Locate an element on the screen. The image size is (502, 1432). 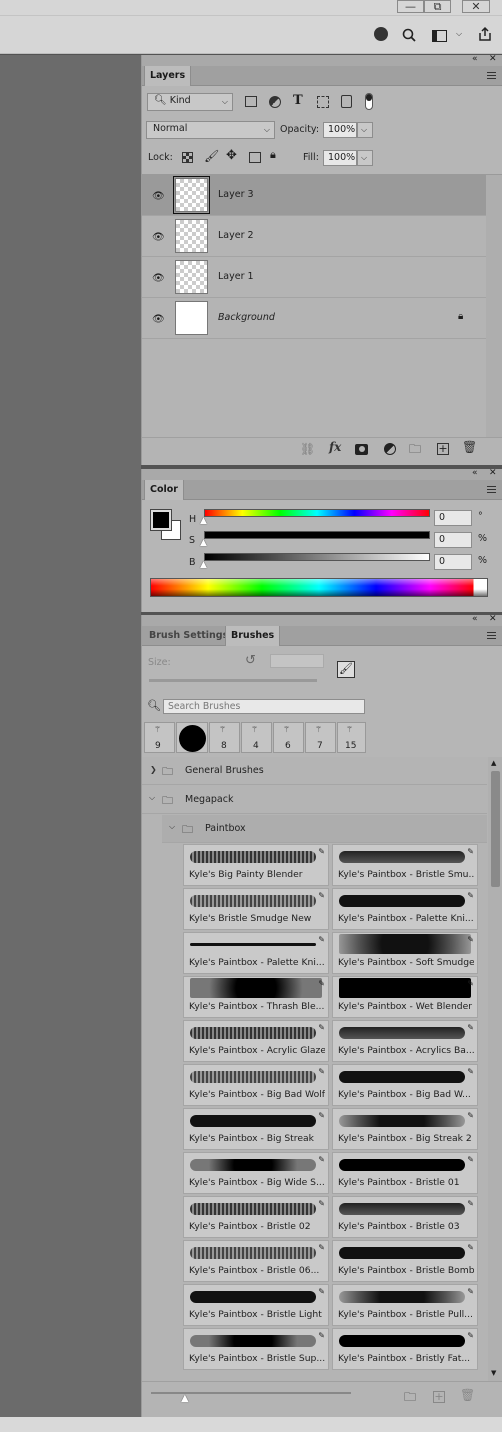
smart-object-filter-icon is located at coordinates (346, 101).